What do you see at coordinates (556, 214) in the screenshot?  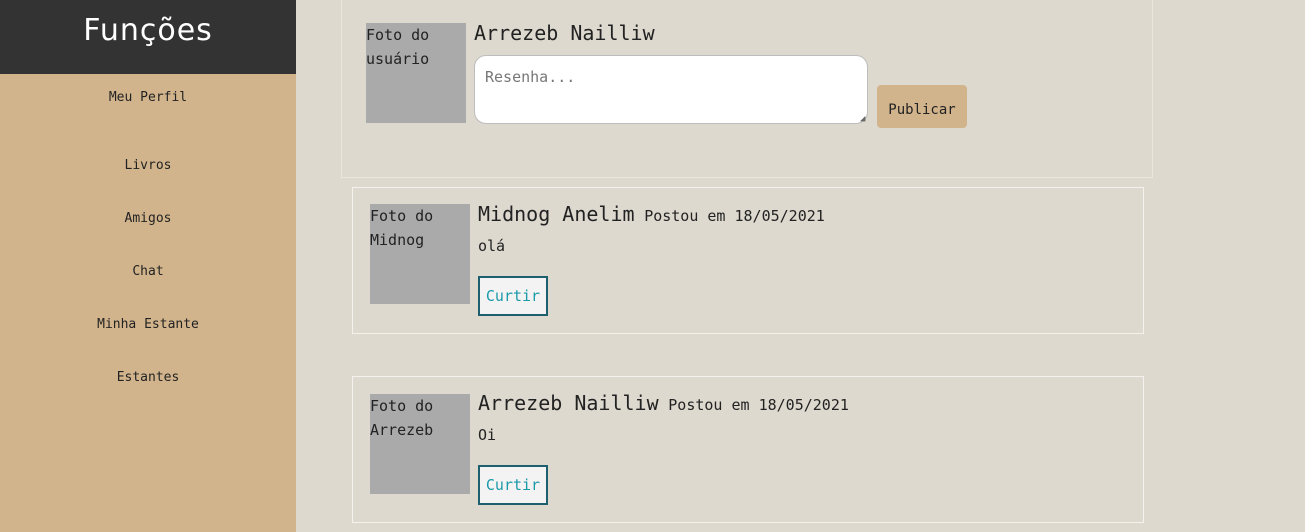 I see `post-author: Midnog Anelim` at bounding box center [556, 214].